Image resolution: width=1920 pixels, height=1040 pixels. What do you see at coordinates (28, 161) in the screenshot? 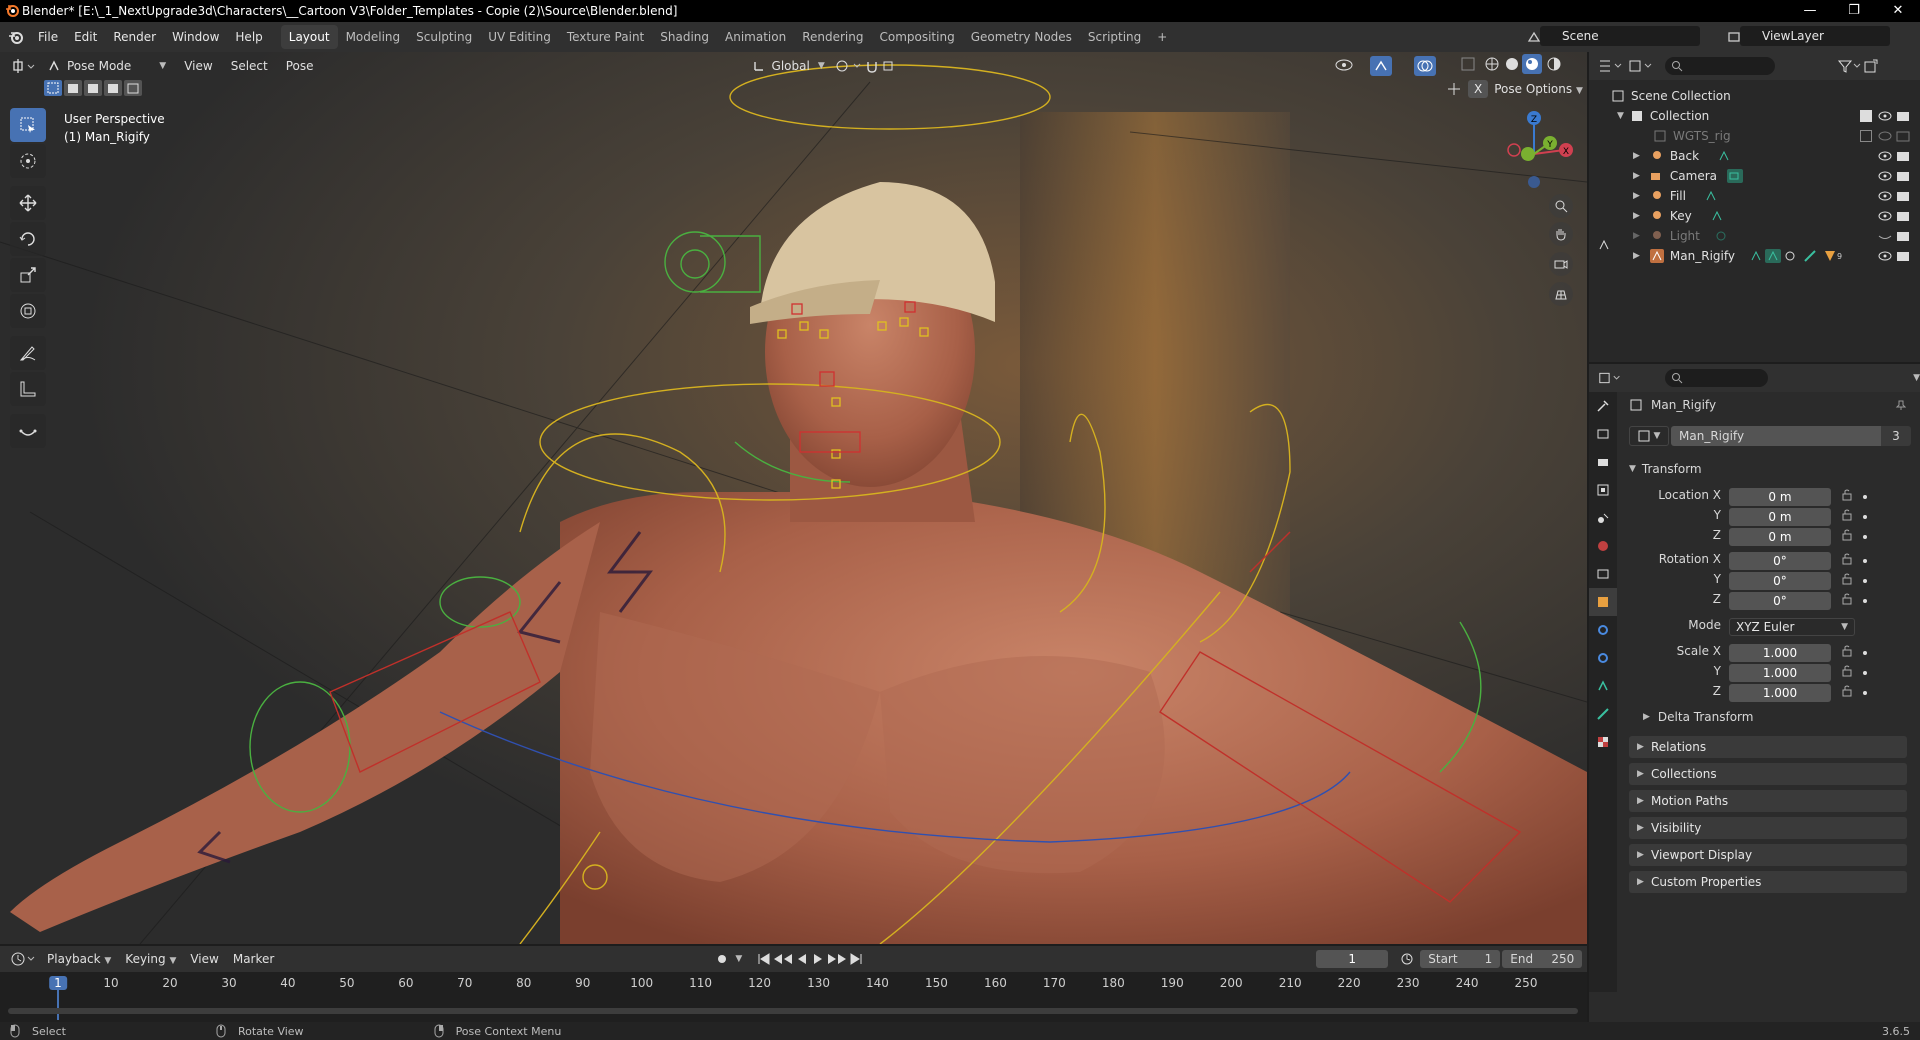
I see `cursor-tool` at bounding box center [28, 161].